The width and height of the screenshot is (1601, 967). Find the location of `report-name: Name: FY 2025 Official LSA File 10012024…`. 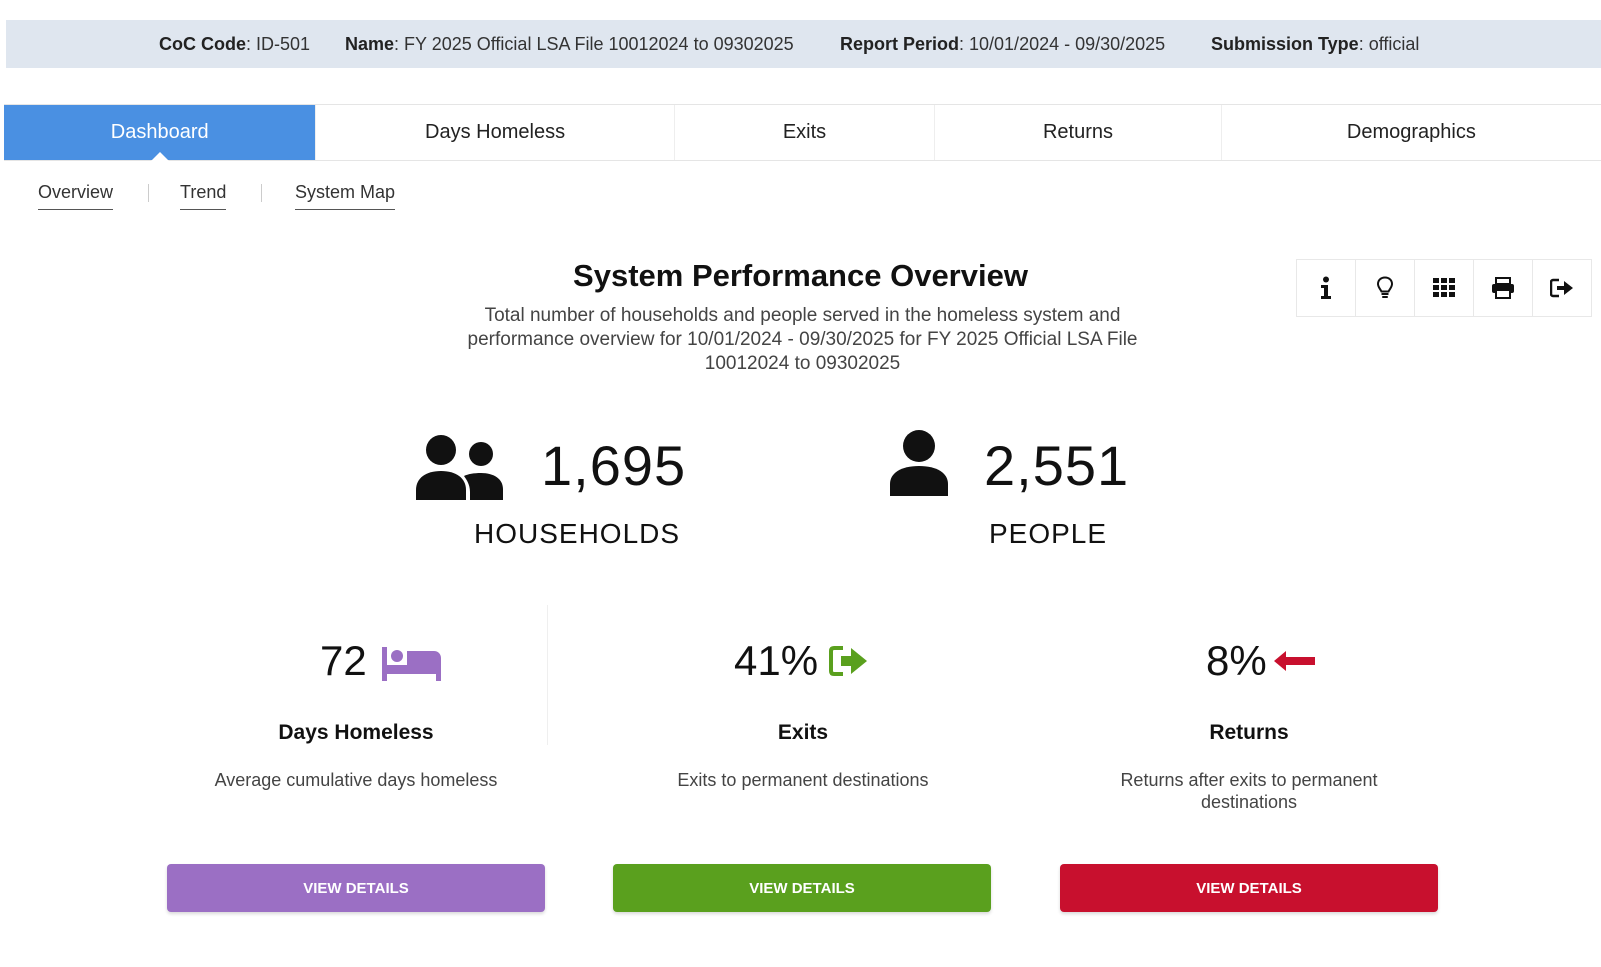

report-name: Name: FY 2025 Official LSA File 10012024… is located at coordinates (569, 44).